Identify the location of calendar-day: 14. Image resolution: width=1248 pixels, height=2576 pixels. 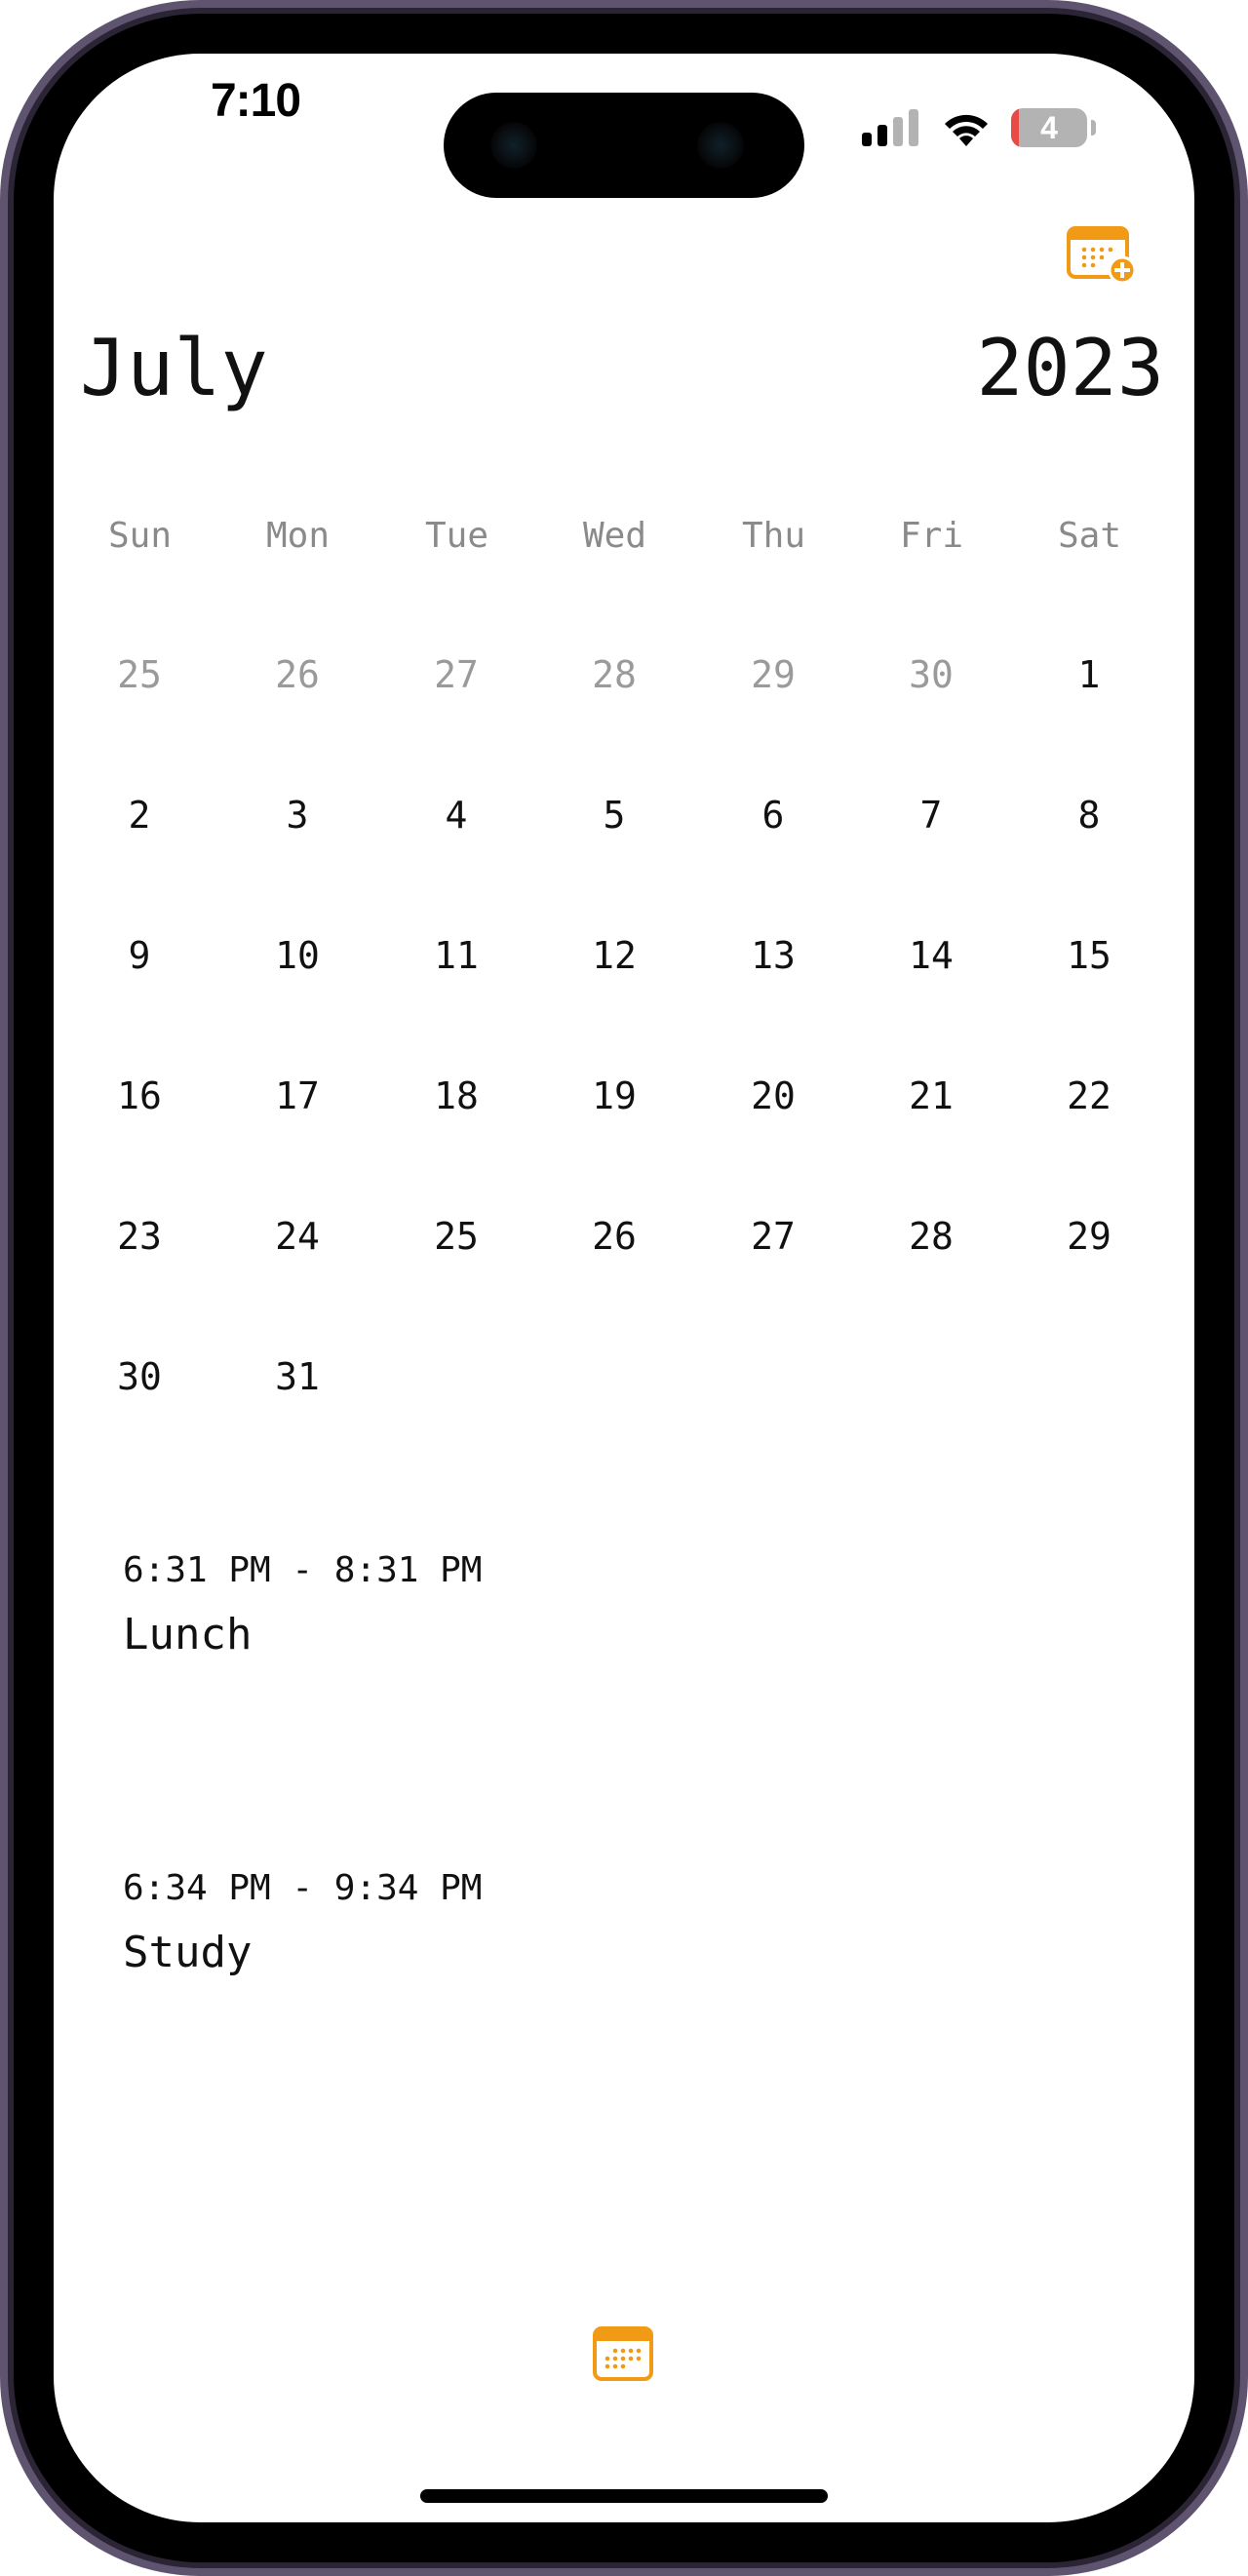
(931, 955).